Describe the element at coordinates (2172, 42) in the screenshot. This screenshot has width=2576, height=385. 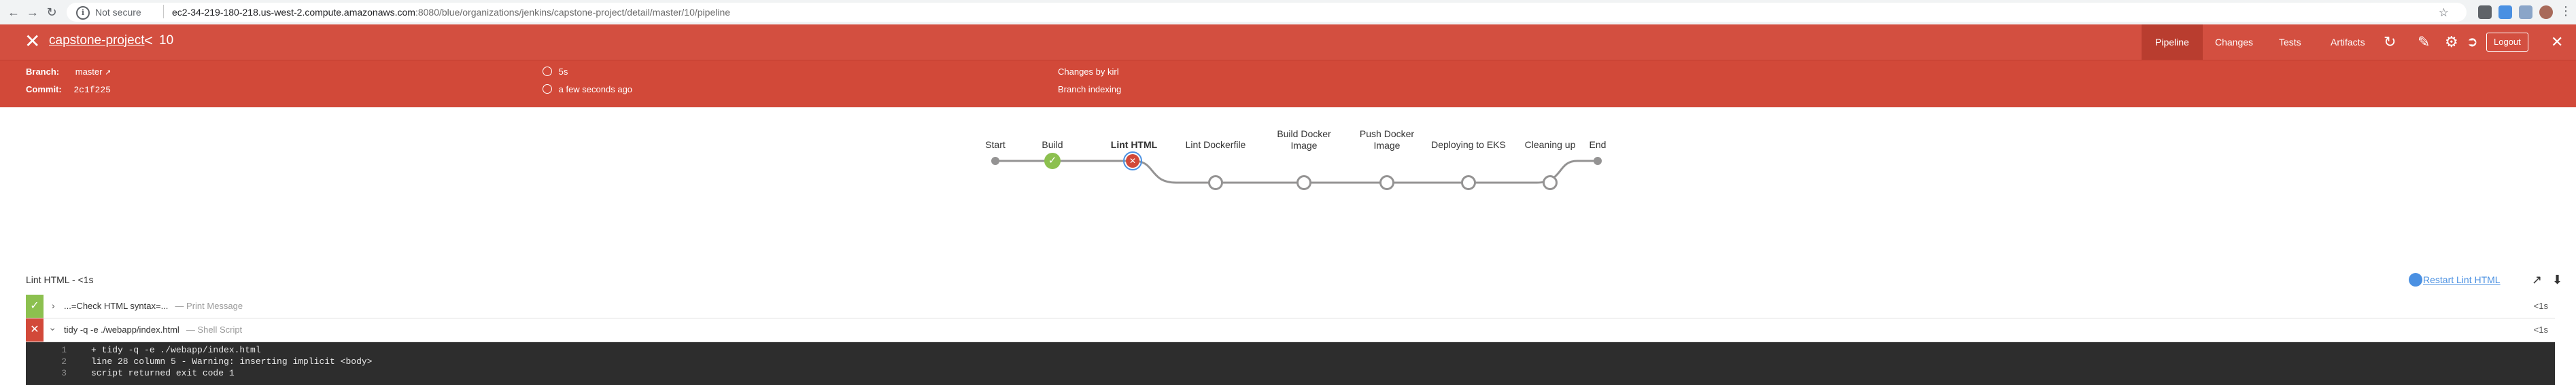
I see `tab-pipeline: Pipeline` at that location.